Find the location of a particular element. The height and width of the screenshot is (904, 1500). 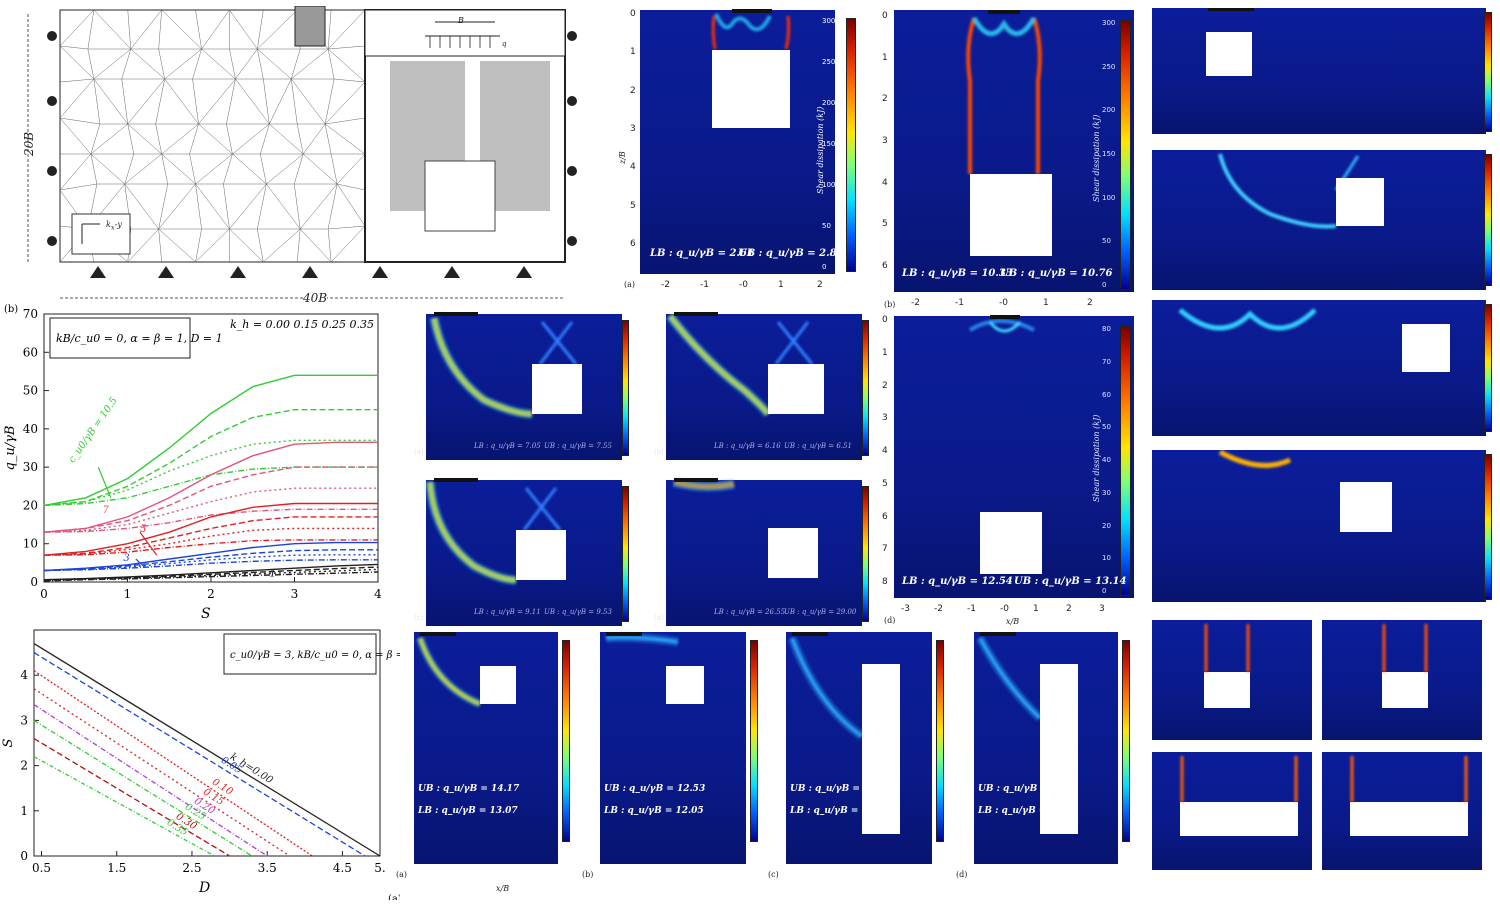

y-tick-label: 10 is located at coordinates (30, 544).